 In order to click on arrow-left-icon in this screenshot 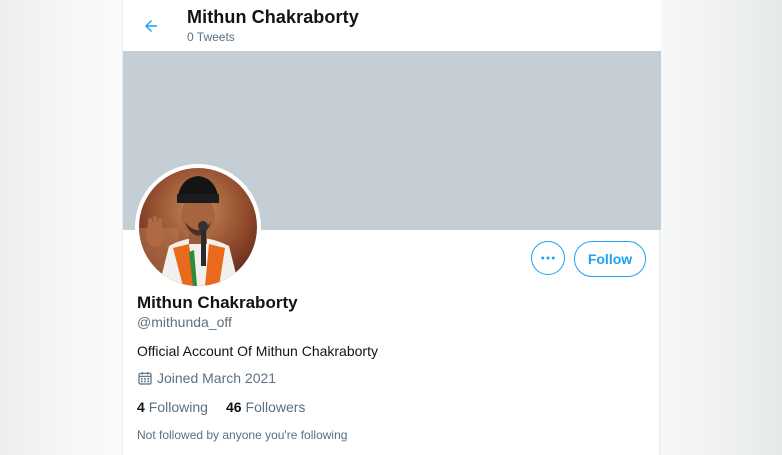, I will do `click(151, 26)`.